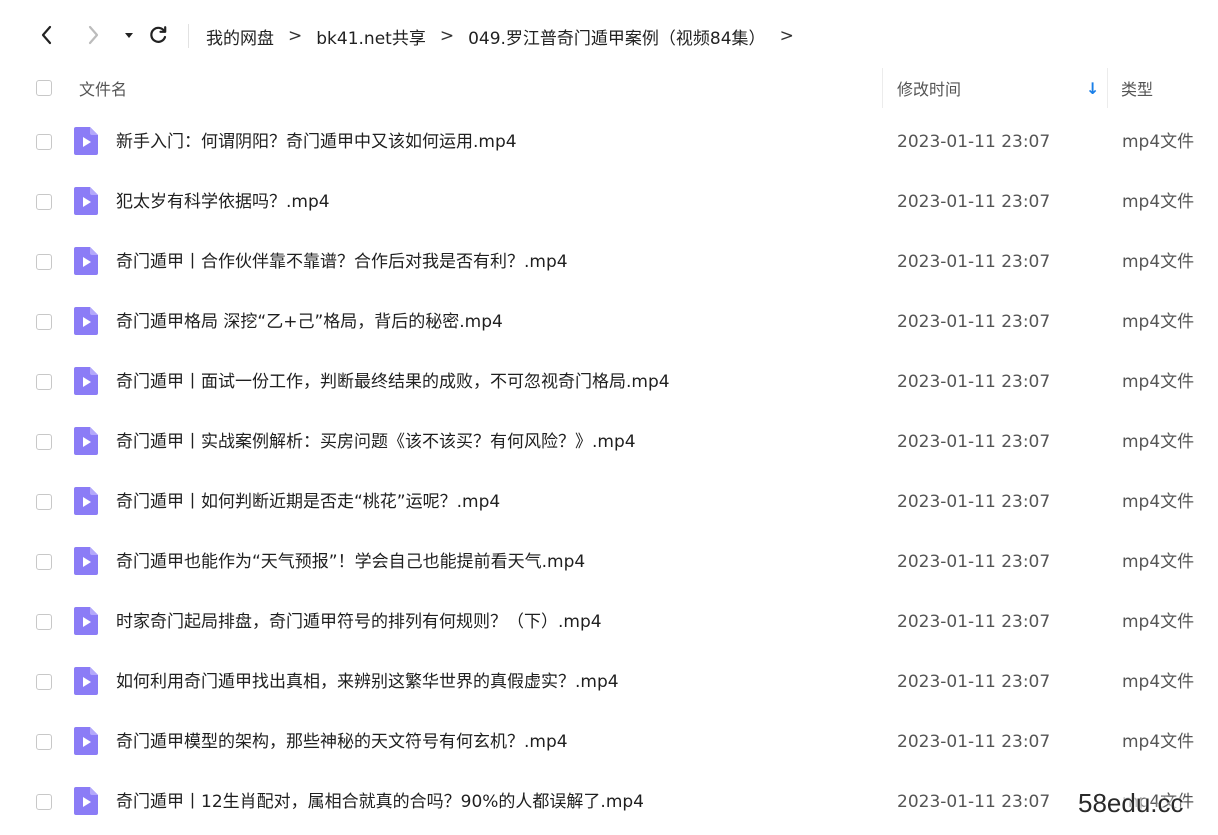  I want to click on file-name: 奇门遁甲丨面试一份工作，判断最终结果的成败，不可忽视奇门格局.mp4, so click(393, 382).